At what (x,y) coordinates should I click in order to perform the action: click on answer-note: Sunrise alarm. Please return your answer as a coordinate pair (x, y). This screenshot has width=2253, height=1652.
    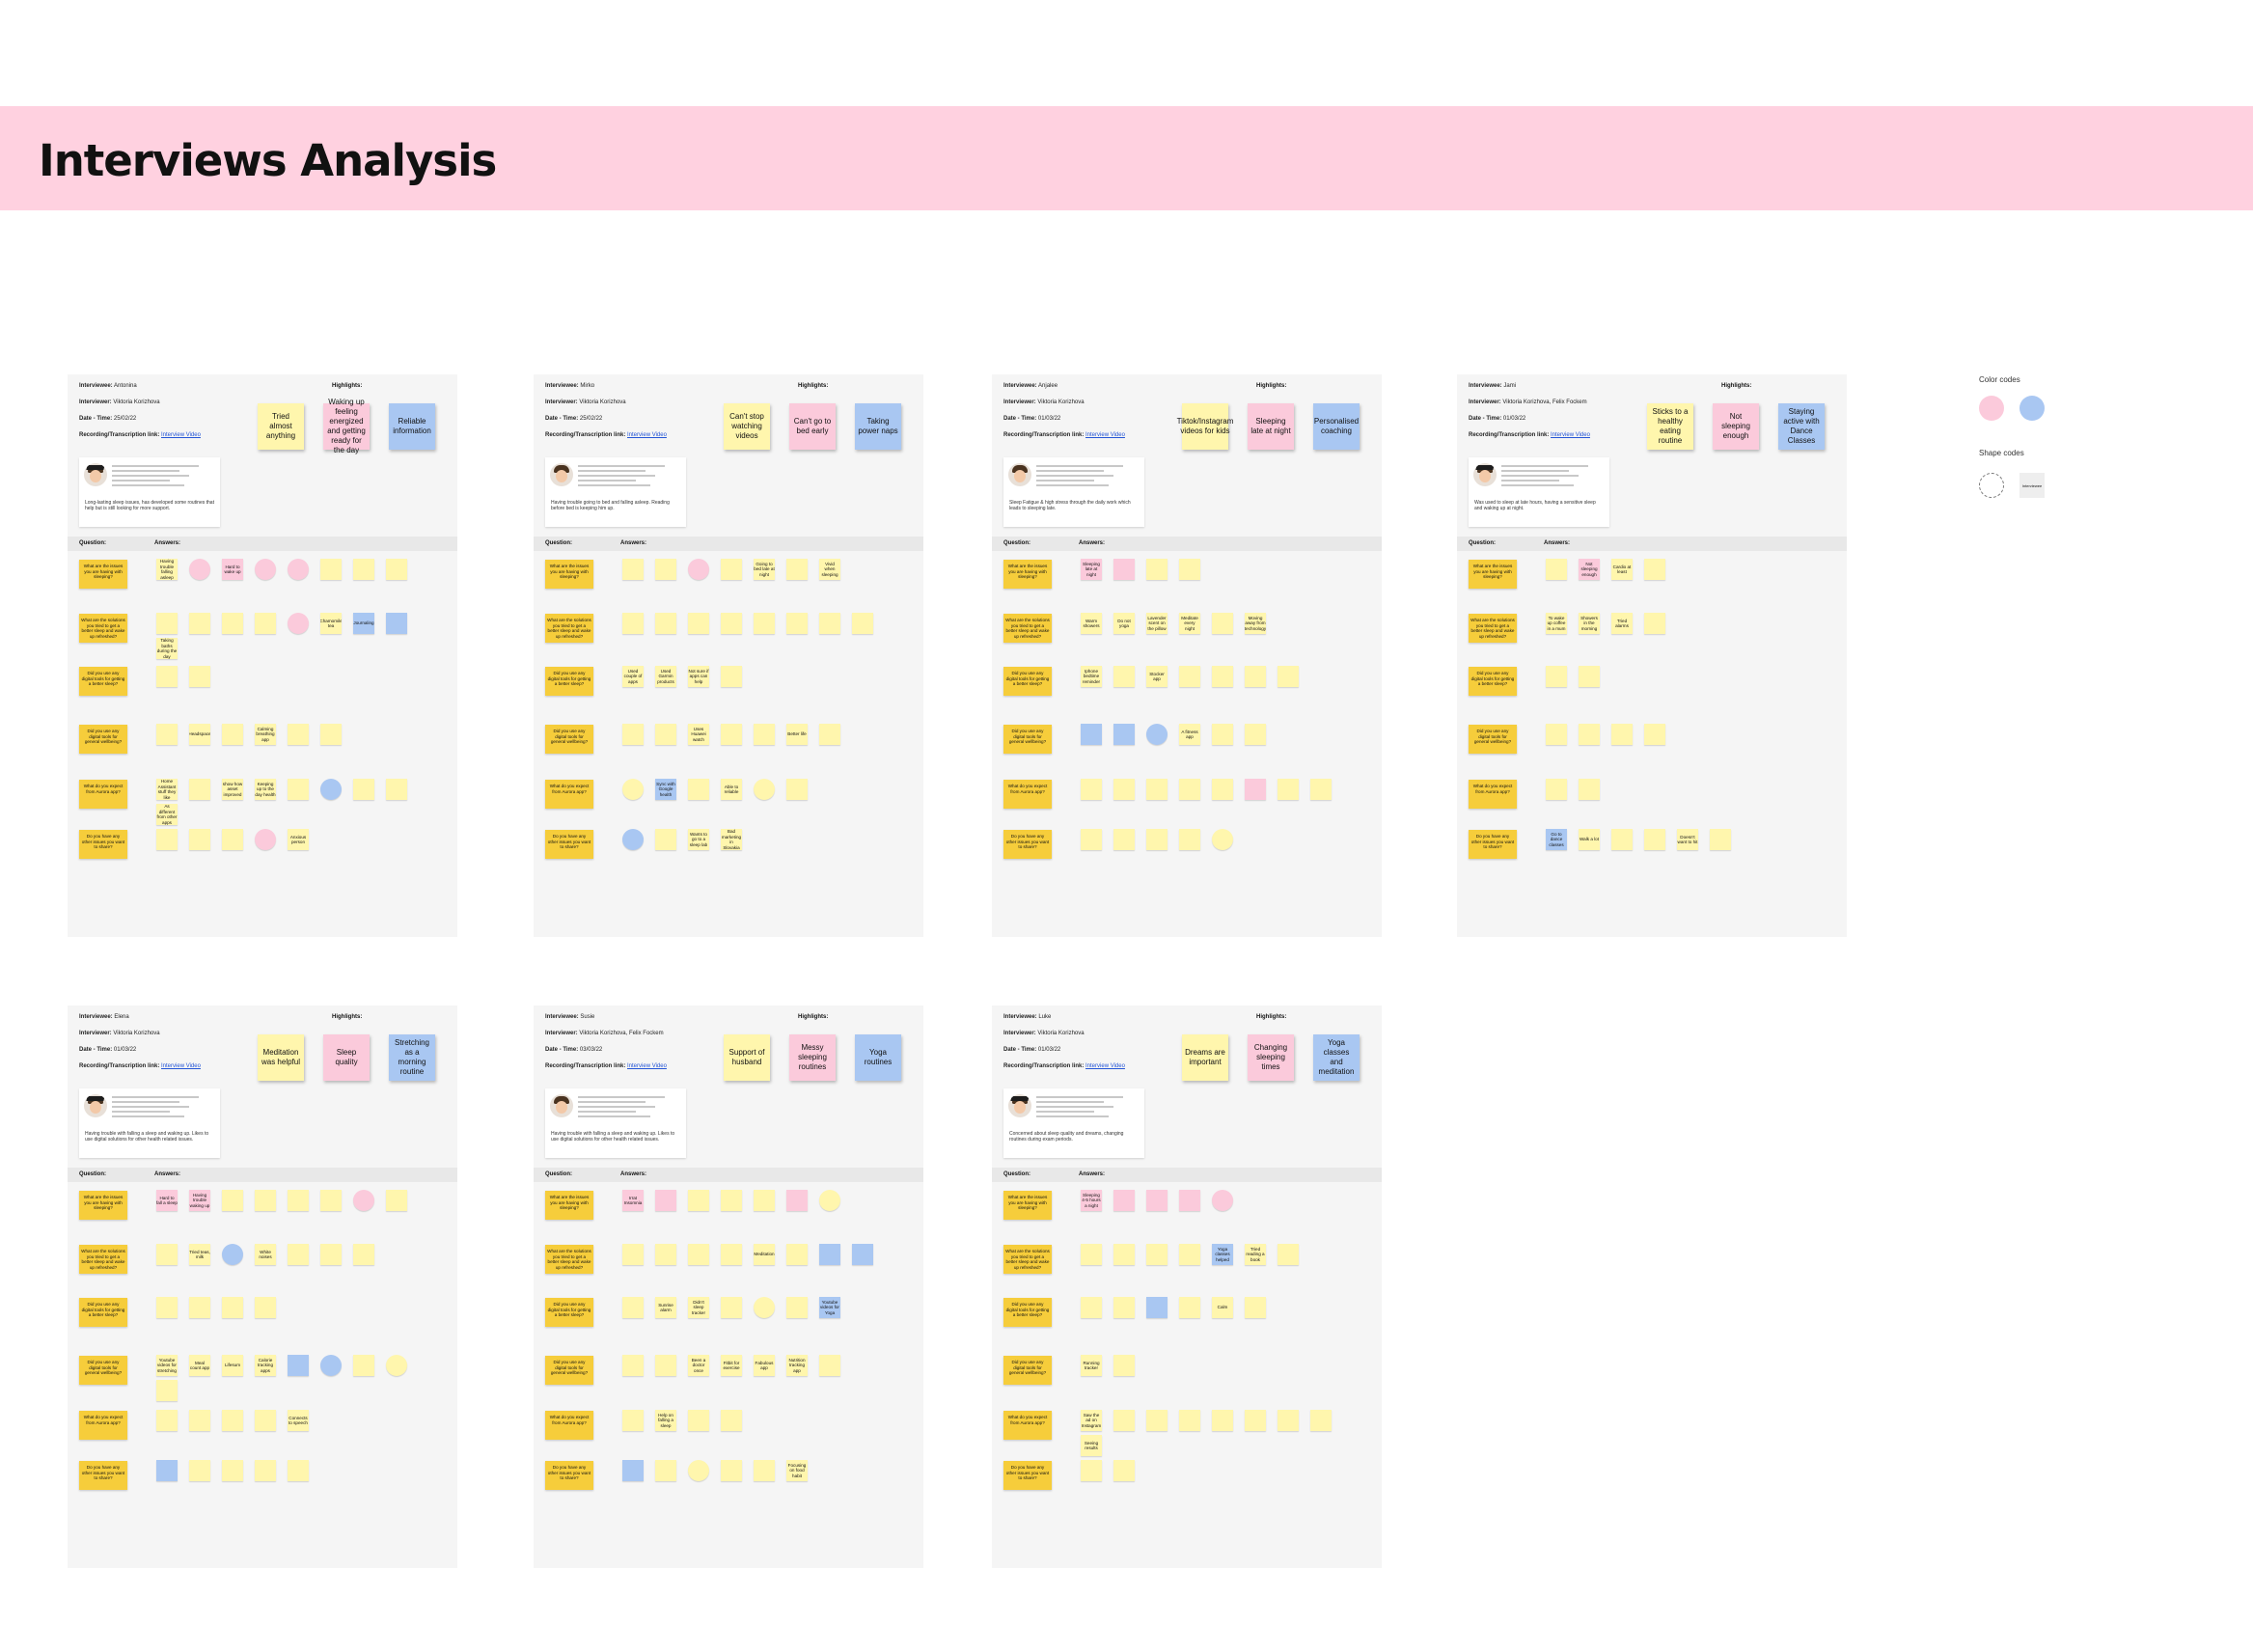
    Looking at the image, I should click on (665, 1307).